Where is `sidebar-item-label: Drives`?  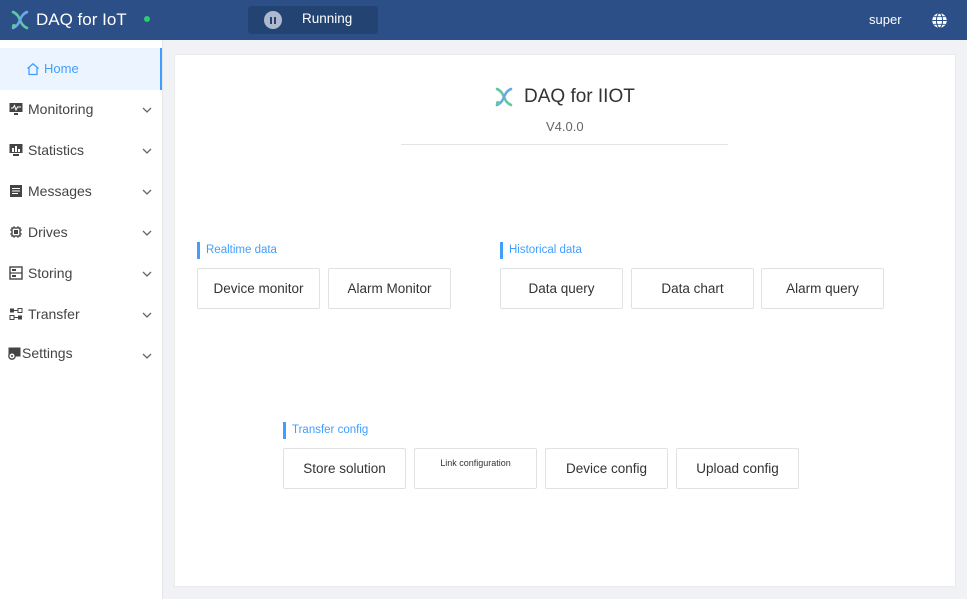 sidebar-item-label: Drives is located at coordinates (48, 232).